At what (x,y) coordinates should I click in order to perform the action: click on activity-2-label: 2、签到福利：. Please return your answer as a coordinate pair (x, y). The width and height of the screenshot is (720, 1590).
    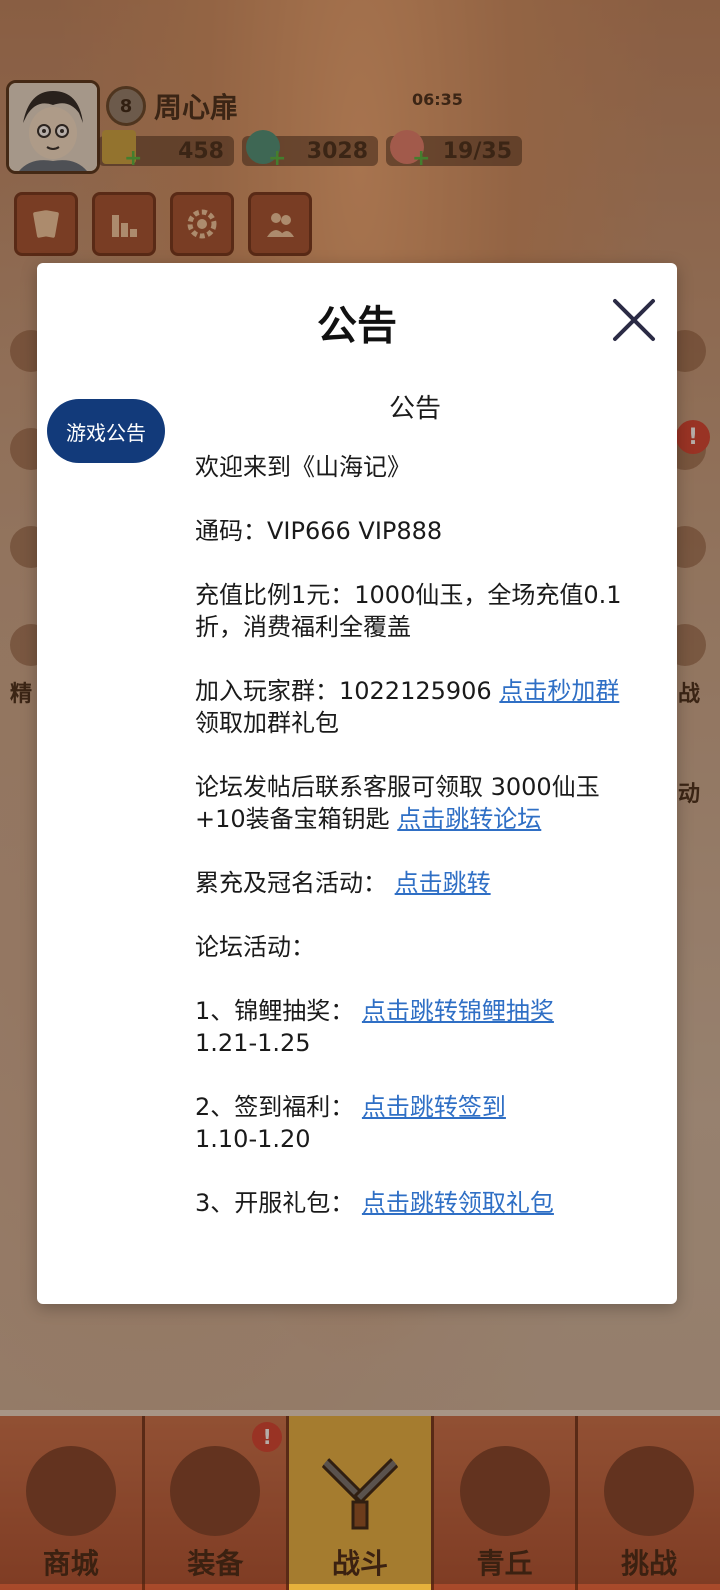
    Looking at the image, I should click on (278, 1107).